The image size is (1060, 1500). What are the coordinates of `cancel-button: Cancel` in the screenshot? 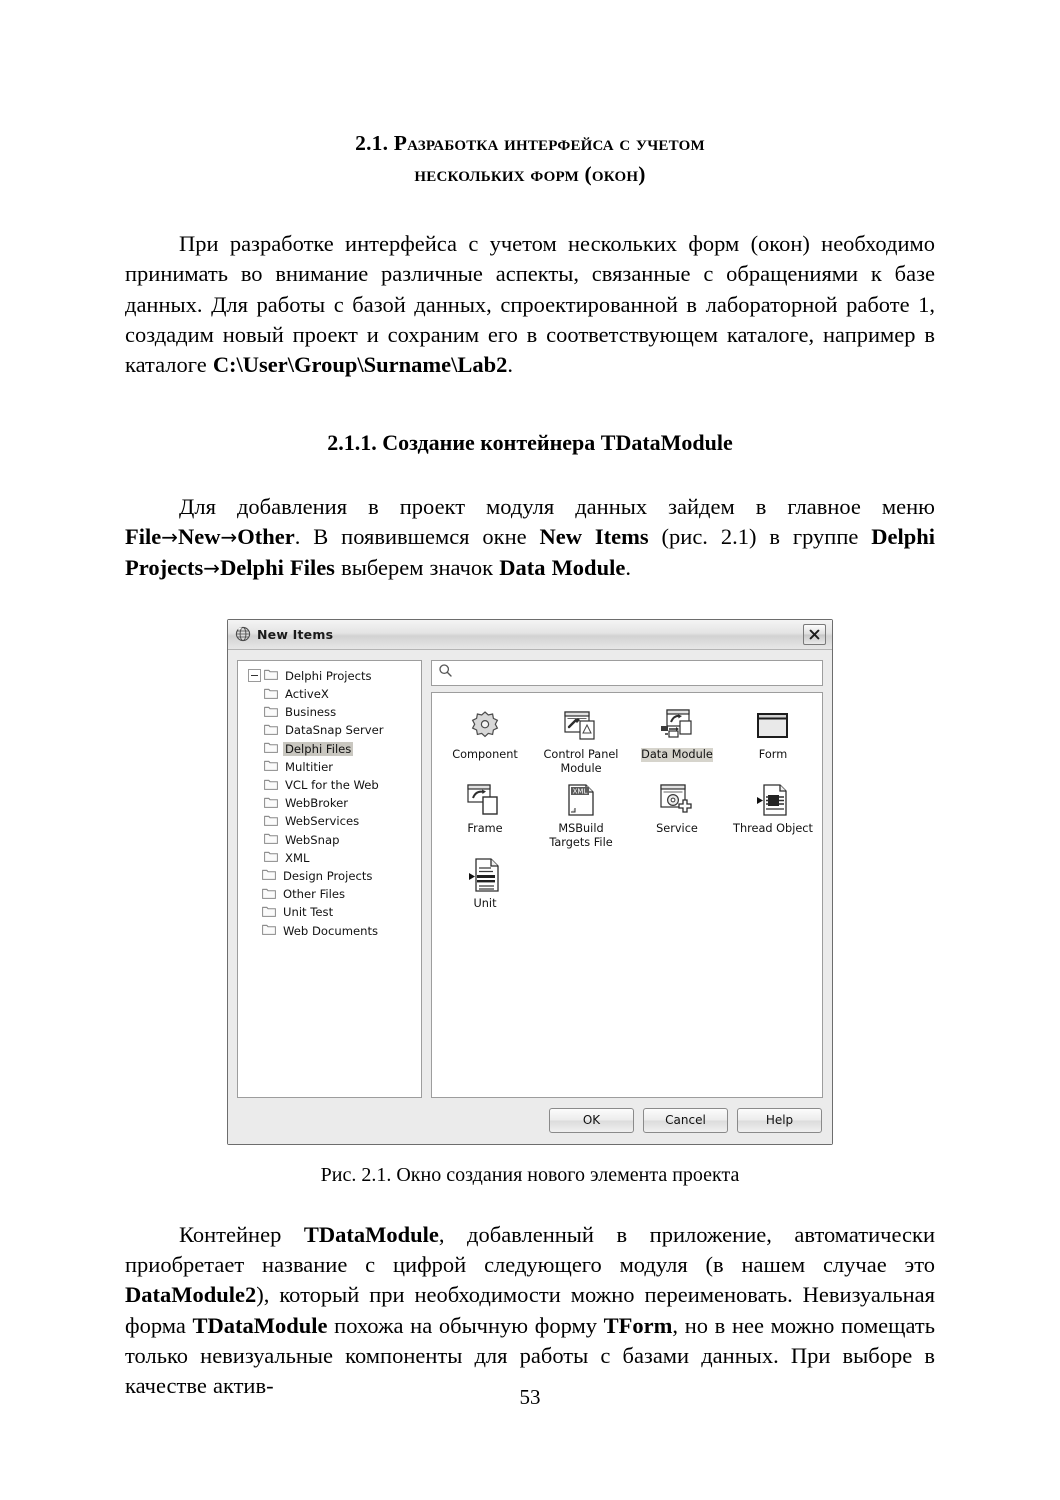 It's located at (685, 1120).